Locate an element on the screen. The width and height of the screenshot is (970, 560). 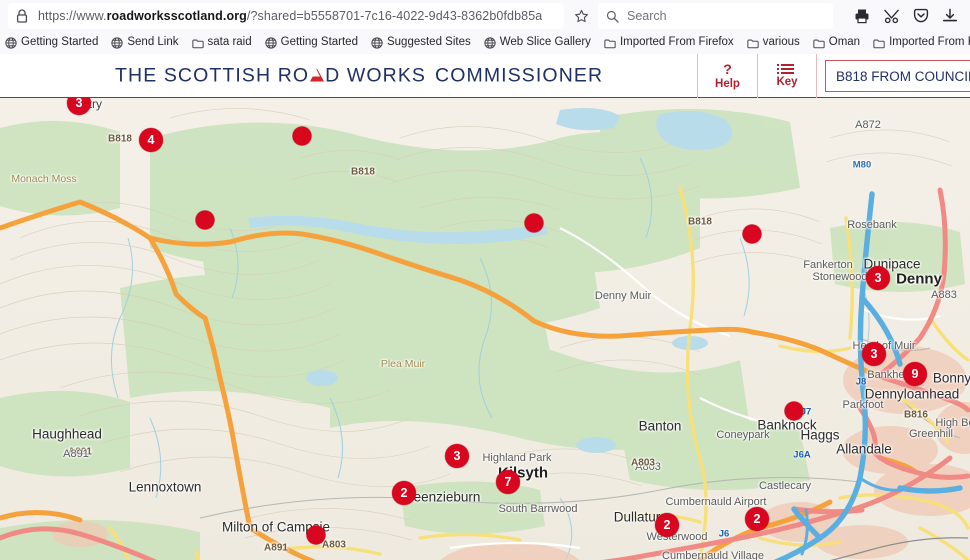
bookmark-label: Send Link is located at coordinates (153, 42).